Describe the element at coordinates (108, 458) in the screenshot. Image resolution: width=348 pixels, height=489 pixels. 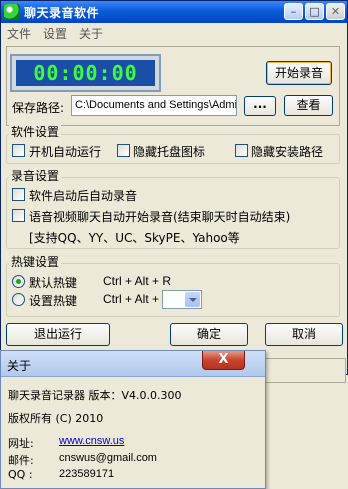
I see `email-value: cnswus@gmail.com` at that location.